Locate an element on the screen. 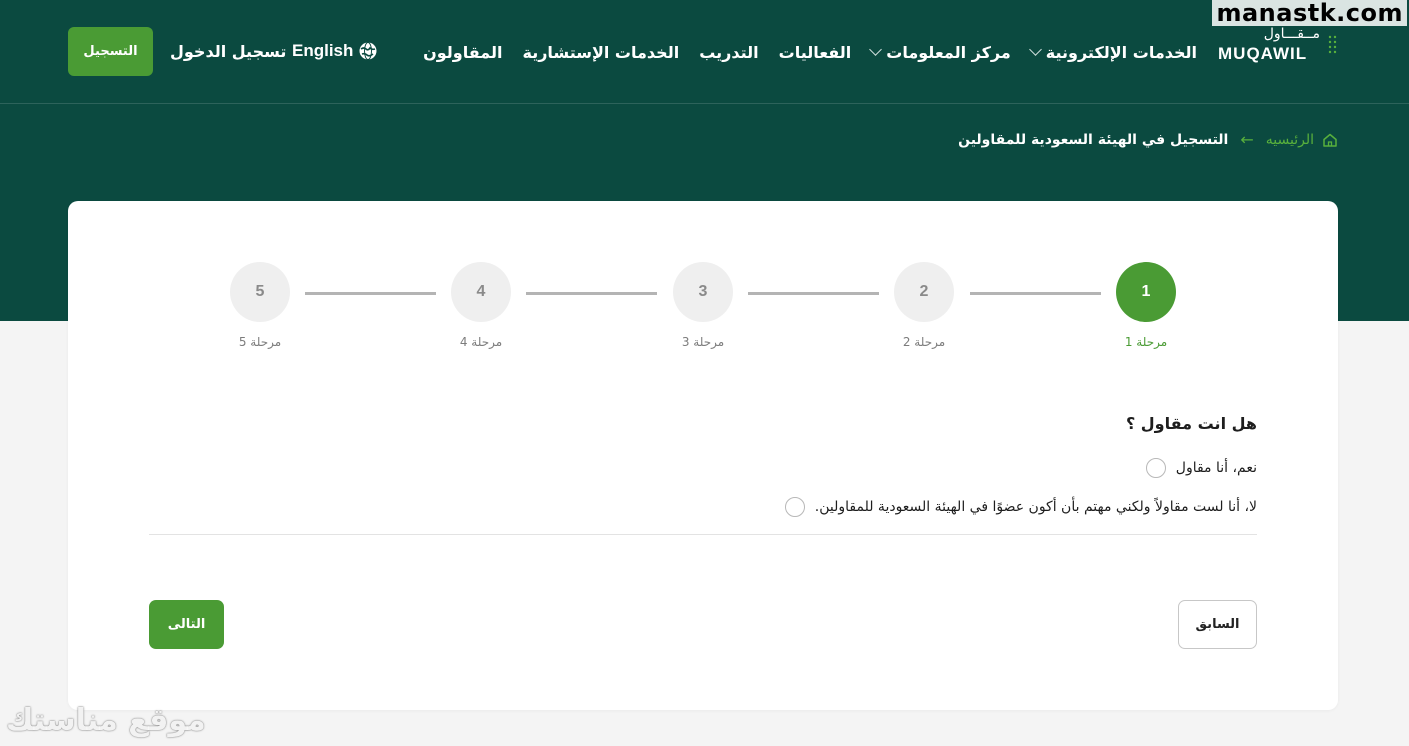 The image size is (1409, 746). step-circle-2: 2 is located at coordinates (924, 292).